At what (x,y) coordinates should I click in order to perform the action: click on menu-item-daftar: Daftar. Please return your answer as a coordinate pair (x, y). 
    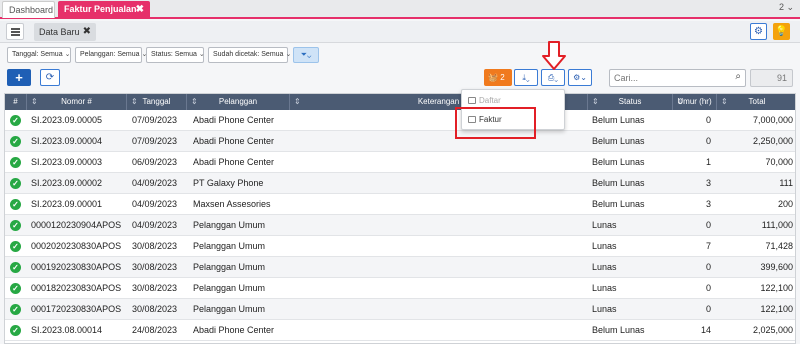
    Looking at the image, I should click on (484, 101).